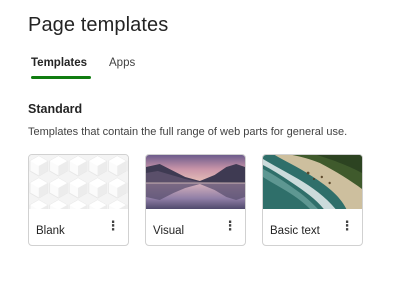 Image resolution: width=400 pixels, height=281 pixels. I want to click on tab-templates-label: Templates, so click(59, 63).